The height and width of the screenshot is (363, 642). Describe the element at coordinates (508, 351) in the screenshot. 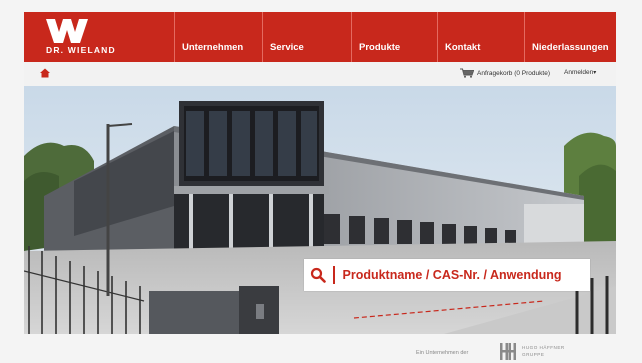

I see `hugo-haeffner-logo-icon` at that location.